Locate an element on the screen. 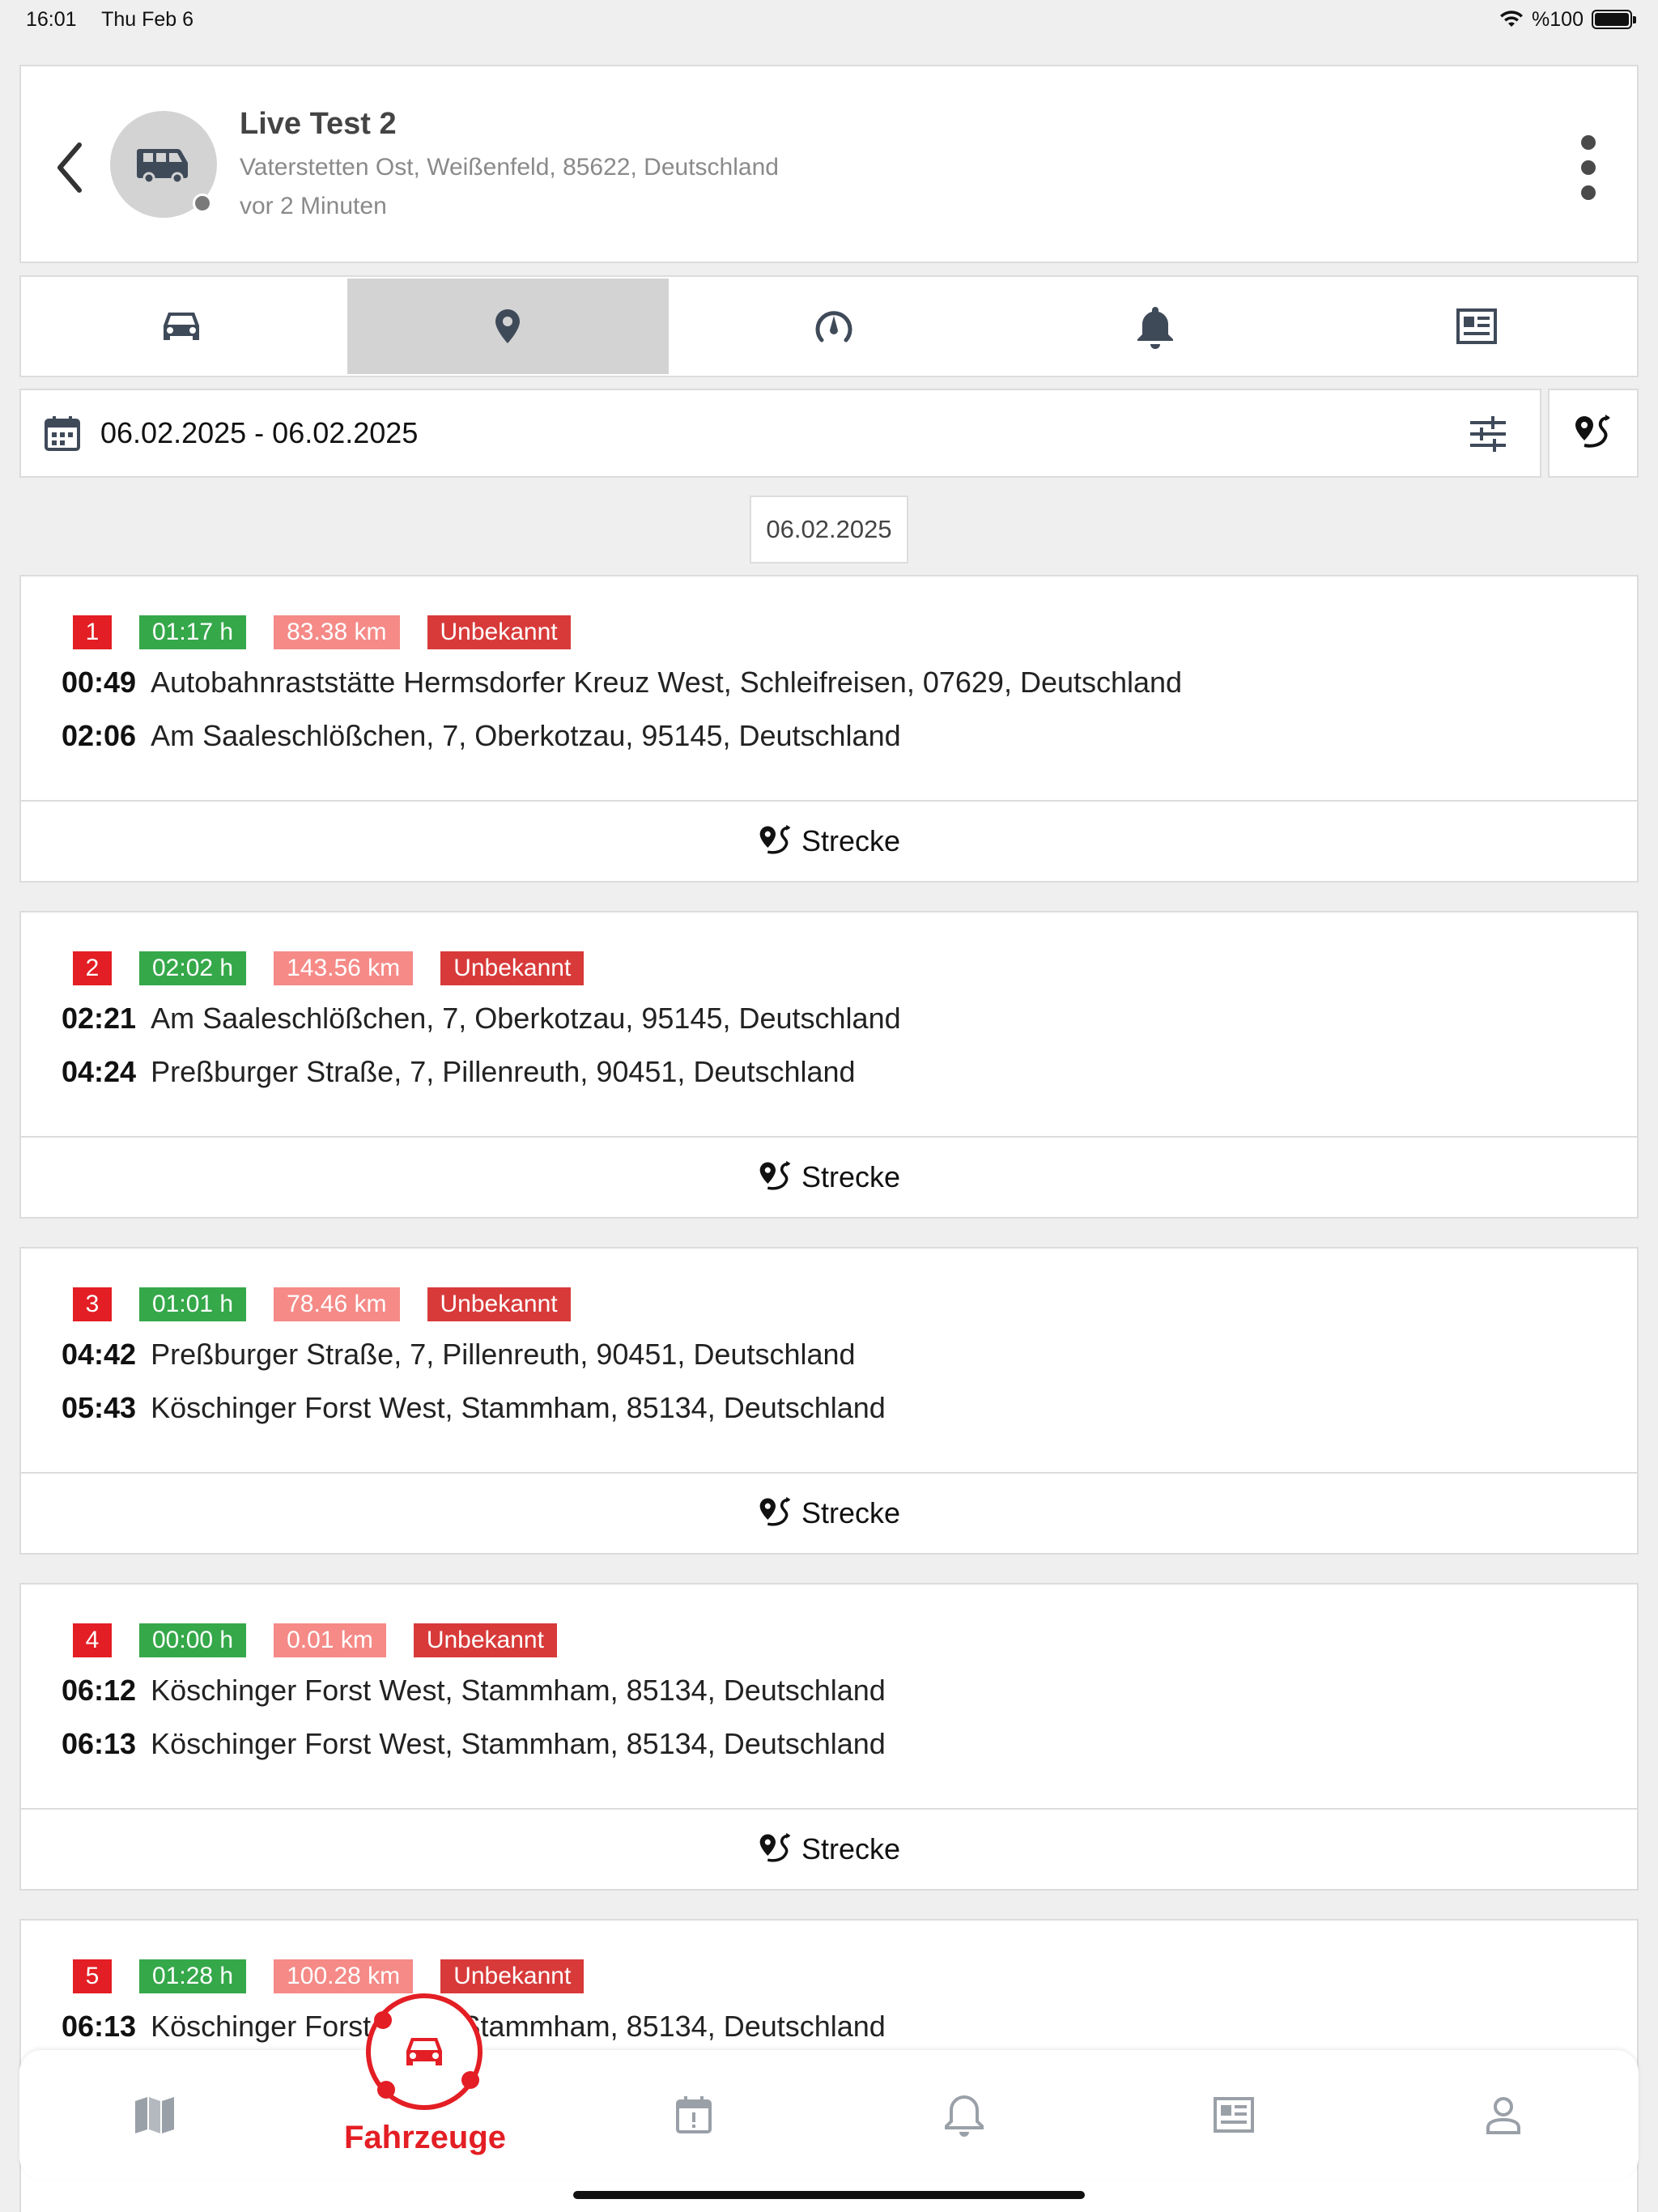 The image size is (1658, 2212). nav-notifications is located at coordinates (964, 2115).